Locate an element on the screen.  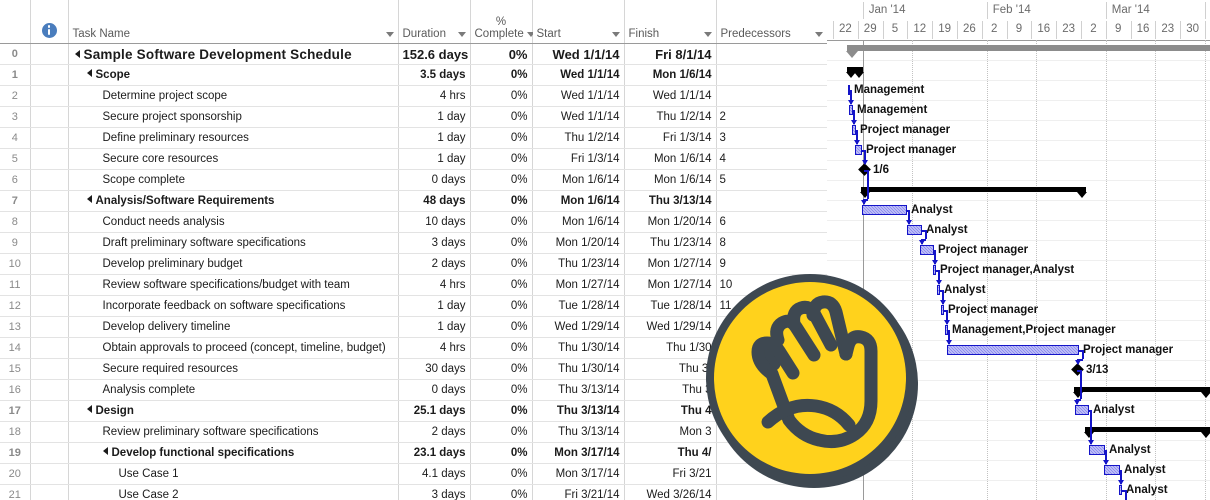
gantt-project-summary-bar is located at coordinates (1028, 51).